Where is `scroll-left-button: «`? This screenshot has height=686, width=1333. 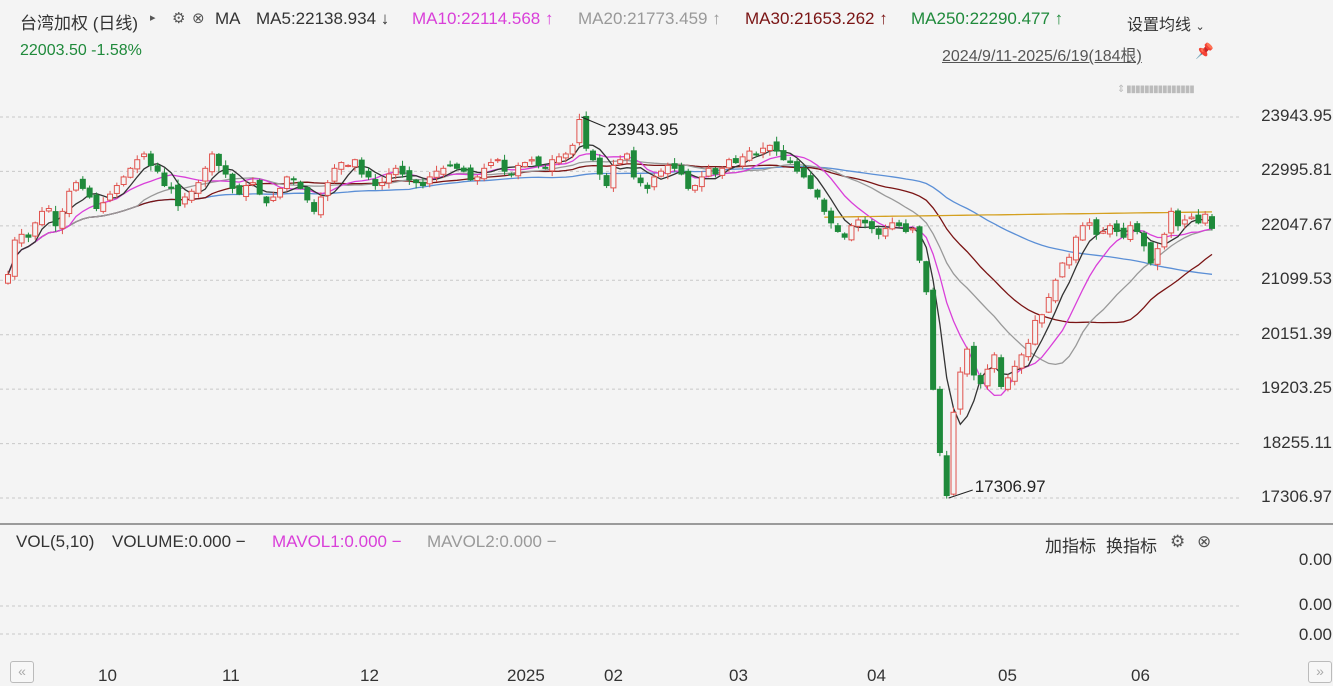
scroll-left-button: « is located at coordinates (22, 672).